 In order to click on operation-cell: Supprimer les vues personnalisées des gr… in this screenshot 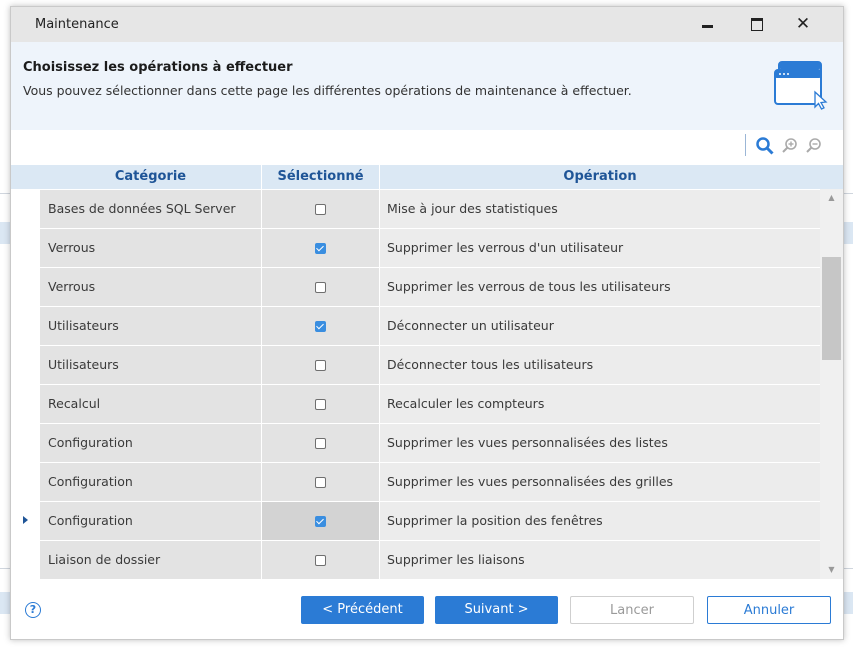, I will do `click(600, 482)`.